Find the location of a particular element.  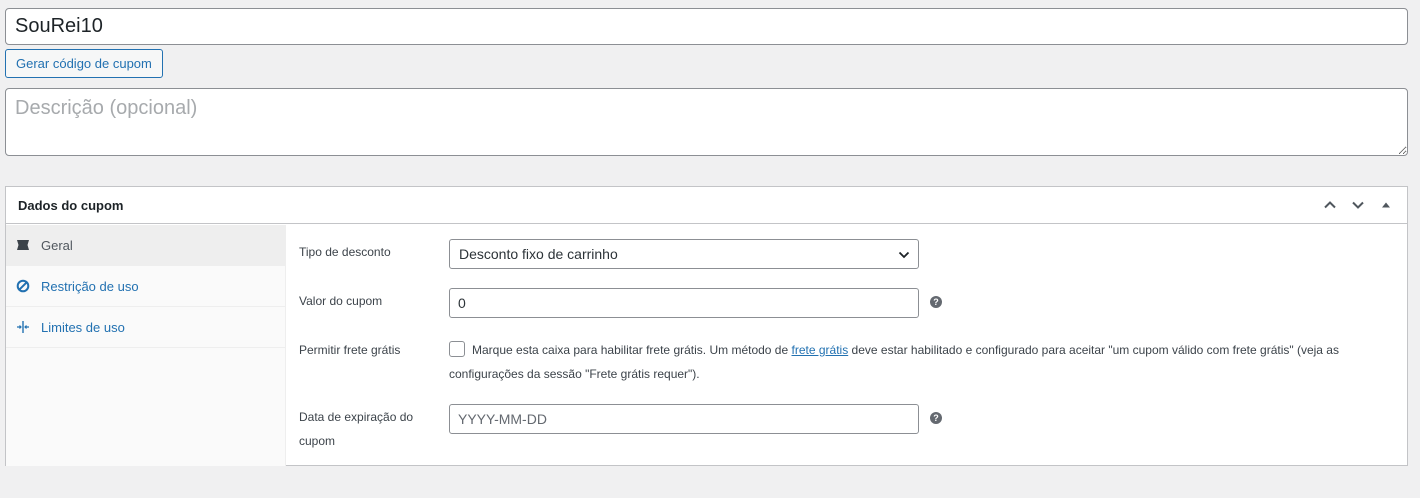

postbox-title: Dados do cupom is located at coordinates (71, 205).